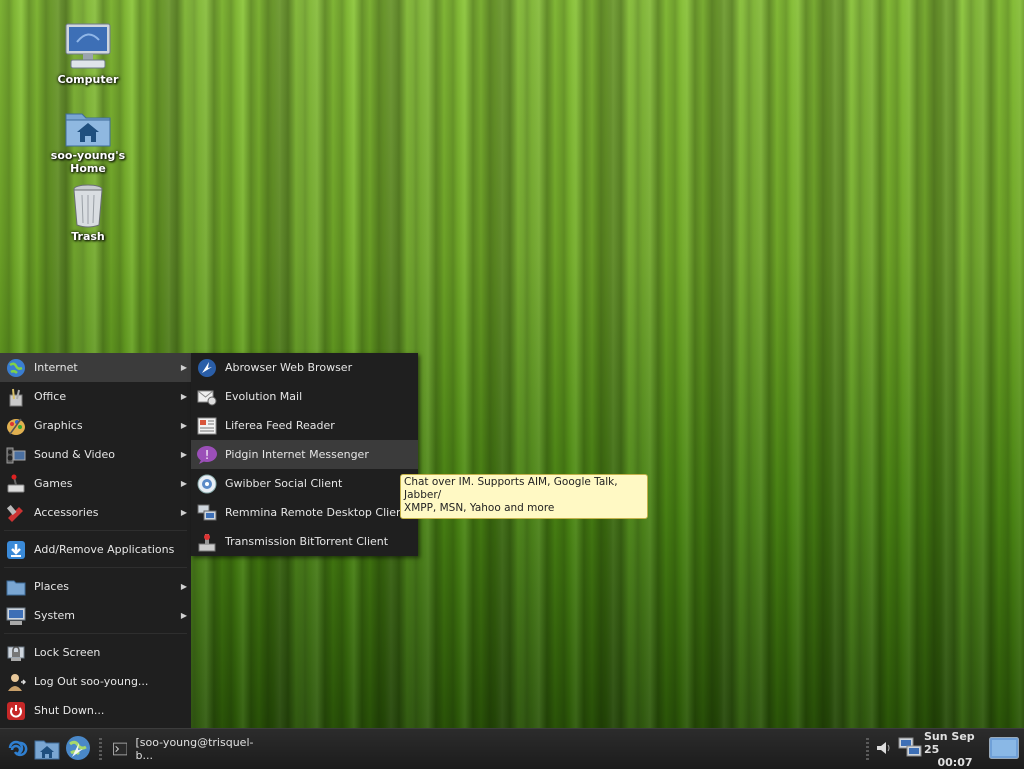  What do you see at coordinates (16, 397) in the screenshot?
I see `office-icon` at bounding box center [16, 397].